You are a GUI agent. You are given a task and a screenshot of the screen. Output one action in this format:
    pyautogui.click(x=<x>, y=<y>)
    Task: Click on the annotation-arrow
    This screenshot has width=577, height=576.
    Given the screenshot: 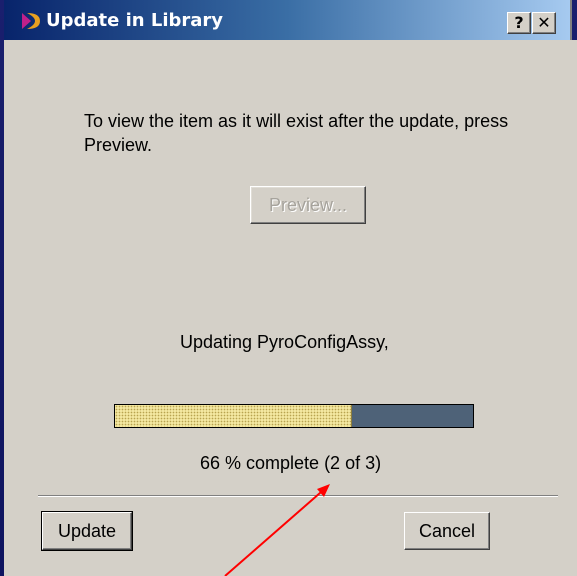 What is the action you would take?
    pyautogui.click(x=277, y=530)
    